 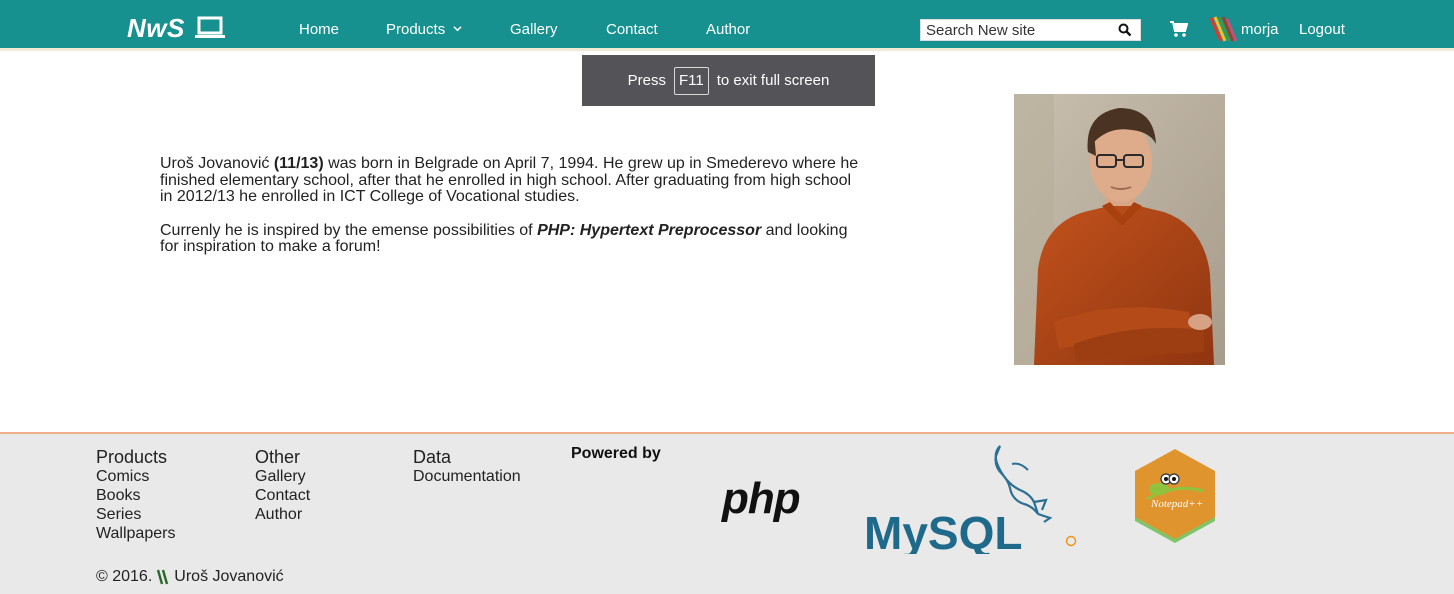 What do you see at coordinates (278, 457) in the screenshot?
I see `footer-heading-other: Other` at bounding box center [278, 457].